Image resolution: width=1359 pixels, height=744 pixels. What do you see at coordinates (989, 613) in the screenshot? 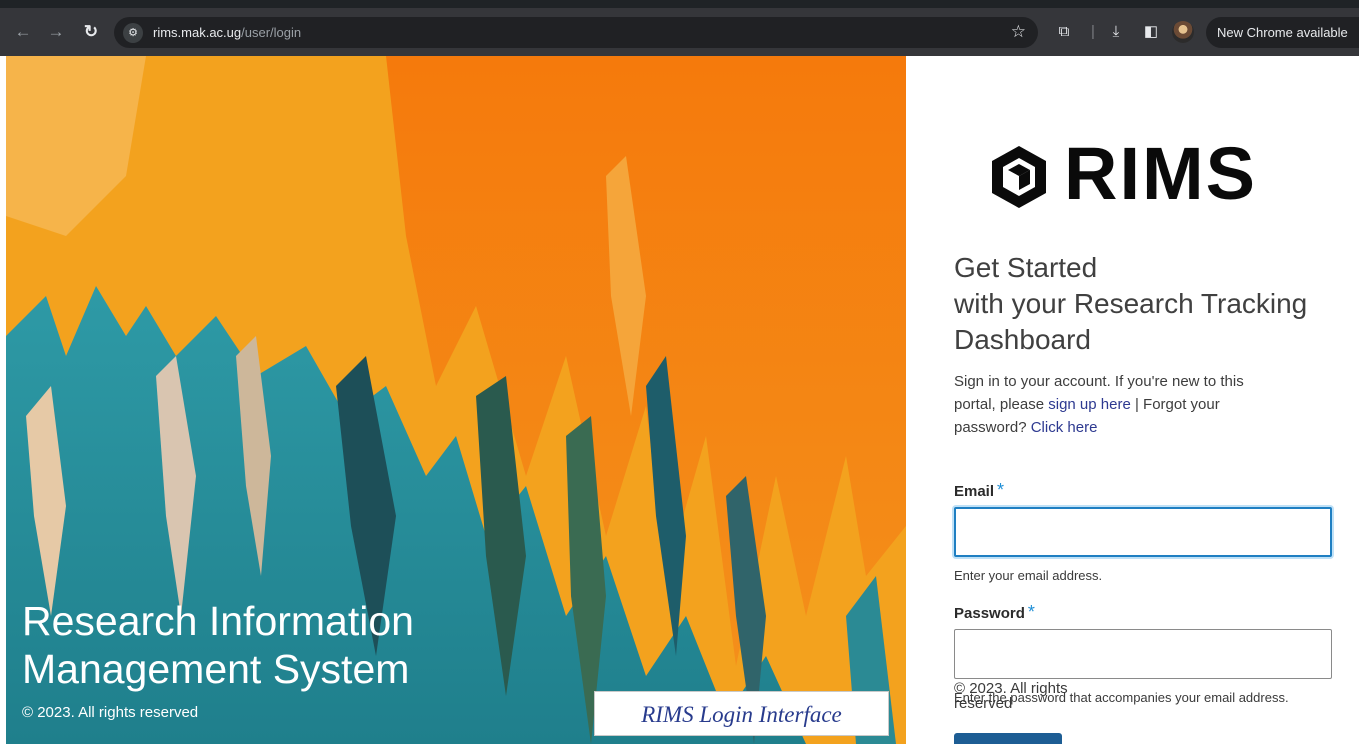
I see `password-label-text: Password` at bounding box center [989, 613].